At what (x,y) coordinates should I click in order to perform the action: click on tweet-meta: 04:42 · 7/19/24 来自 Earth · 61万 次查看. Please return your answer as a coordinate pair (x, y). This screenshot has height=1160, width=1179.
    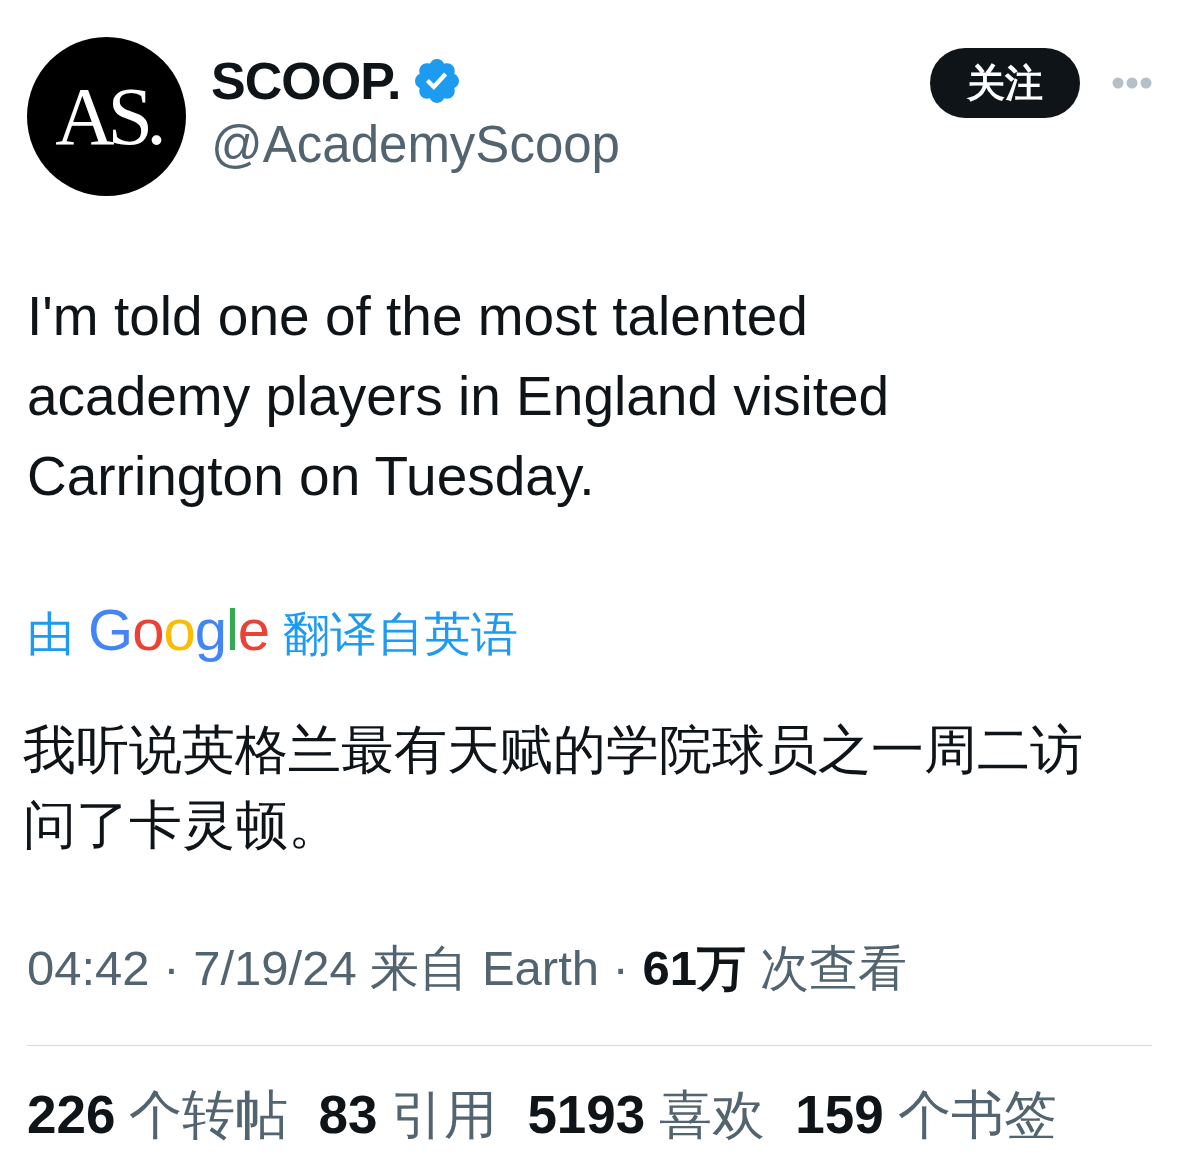
    Looking at the image, I should click on (467, 968).